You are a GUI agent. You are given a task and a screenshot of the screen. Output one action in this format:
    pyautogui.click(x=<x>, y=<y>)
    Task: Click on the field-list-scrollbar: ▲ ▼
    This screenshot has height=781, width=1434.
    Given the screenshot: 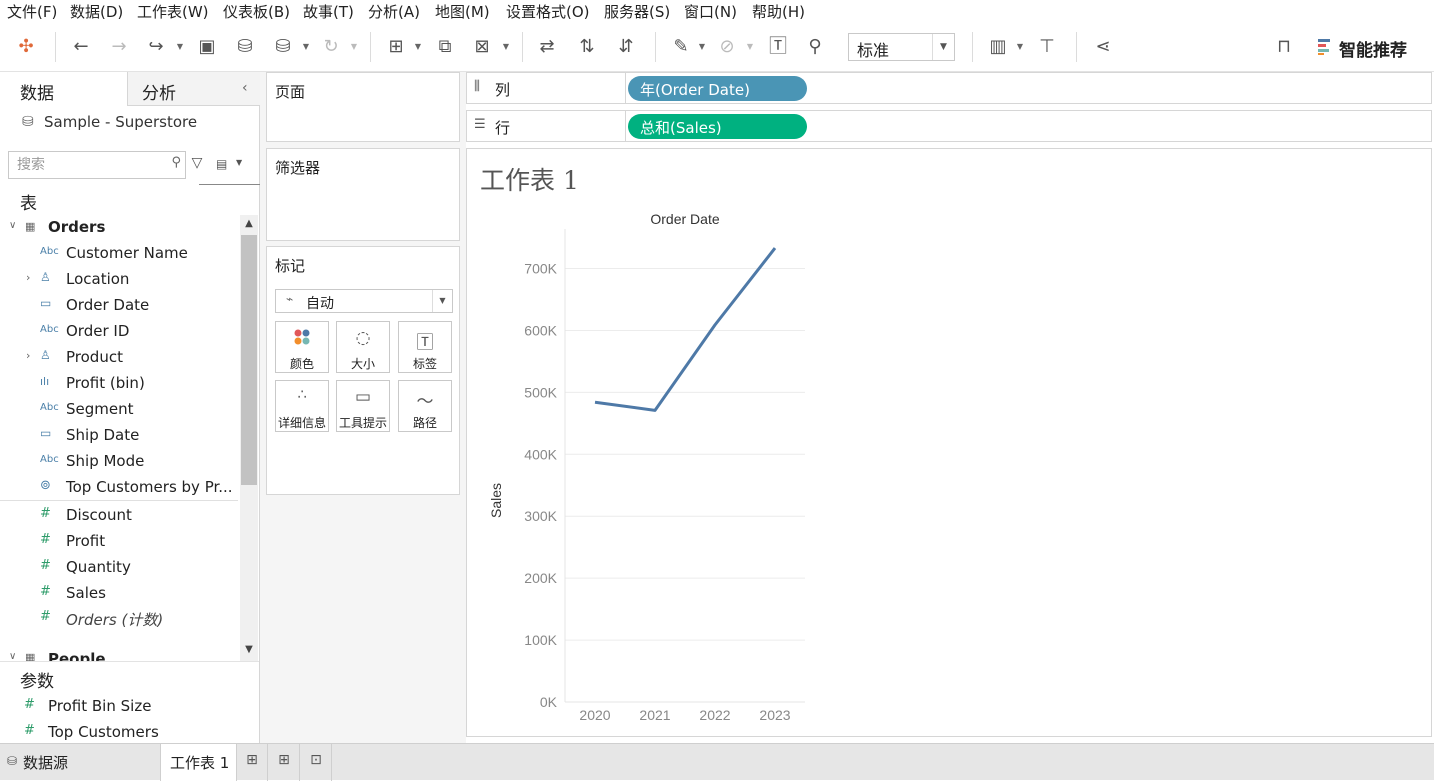 What is the action you would take?
    pyautogui.click(x=249, y=438)
    